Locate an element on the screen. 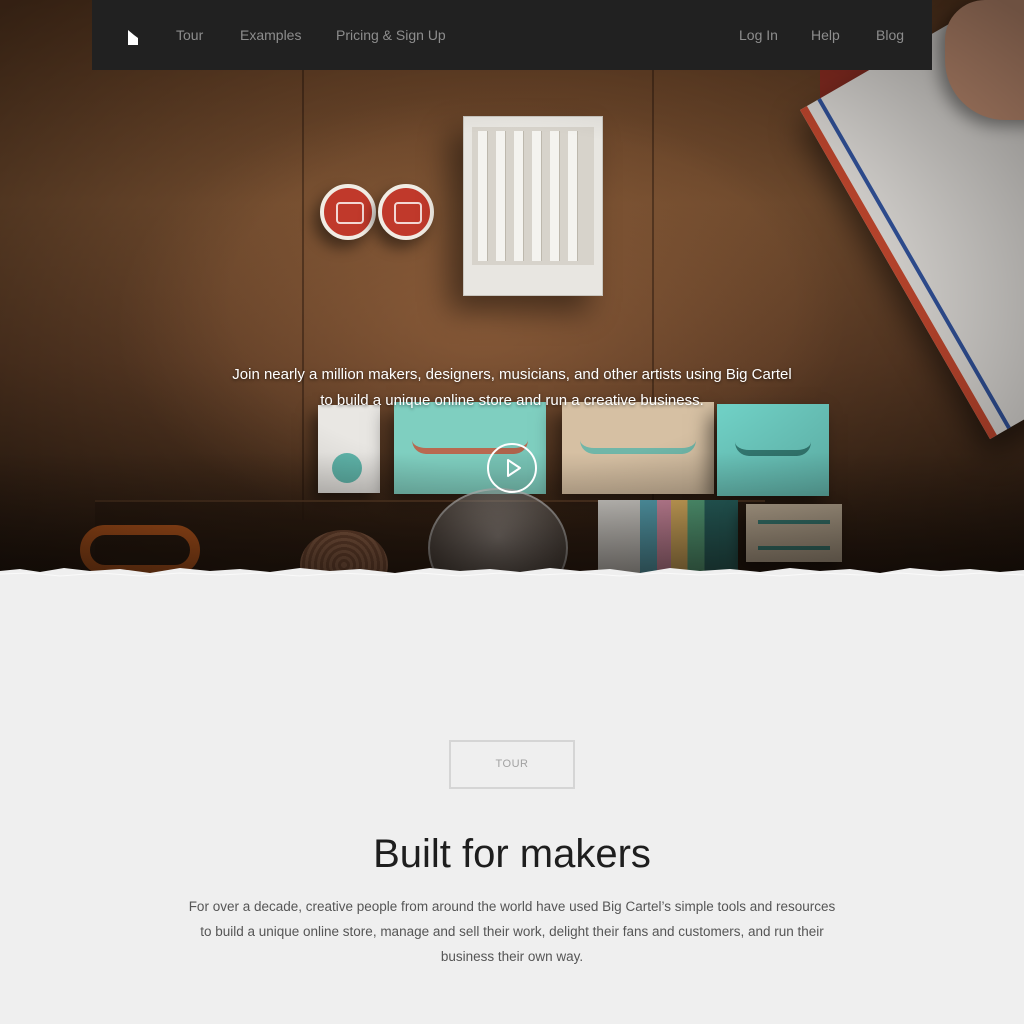 The width and height of the screenshot is (1024, 1024). nav-link-examples: Examples is located at coordinates (270, 35).